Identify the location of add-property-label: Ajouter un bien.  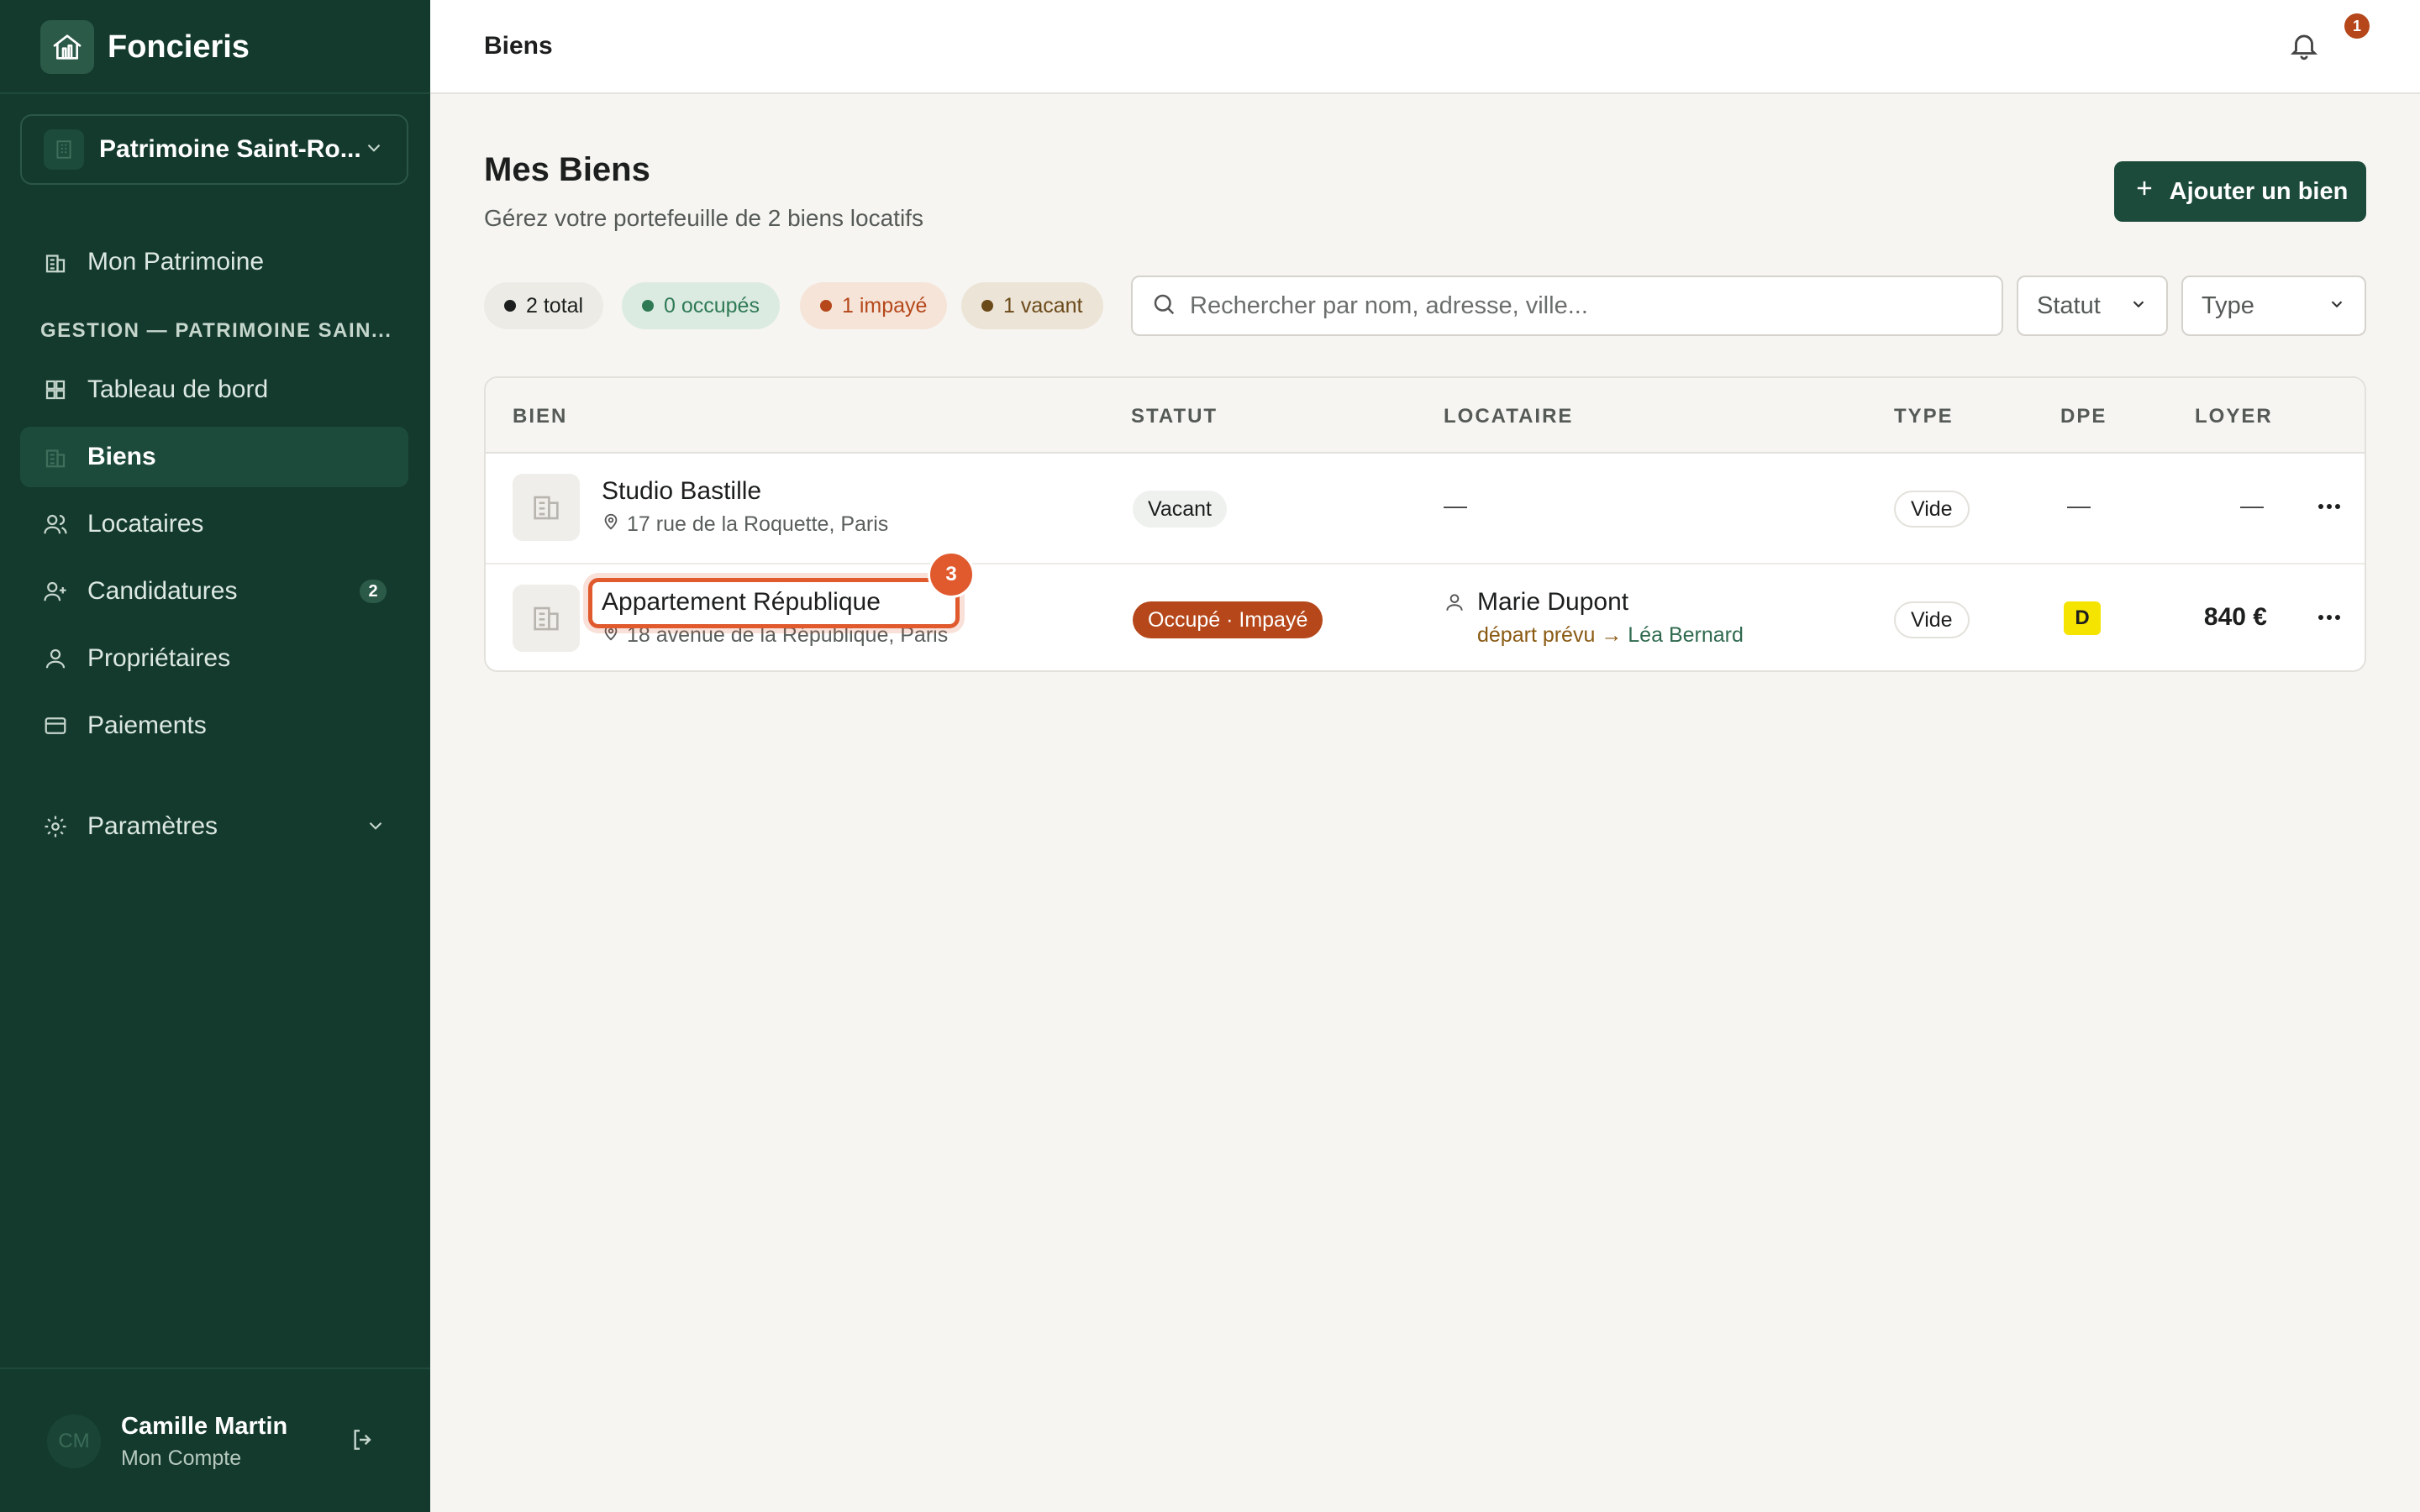
(2259, 191).